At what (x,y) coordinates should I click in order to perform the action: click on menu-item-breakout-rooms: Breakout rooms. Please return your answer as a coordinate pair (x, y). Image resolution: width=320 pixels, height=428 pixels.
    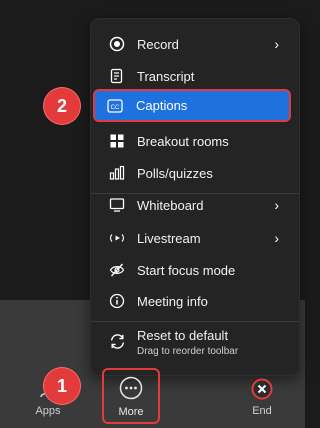
    Looking at the image, I should click on (195, 141).